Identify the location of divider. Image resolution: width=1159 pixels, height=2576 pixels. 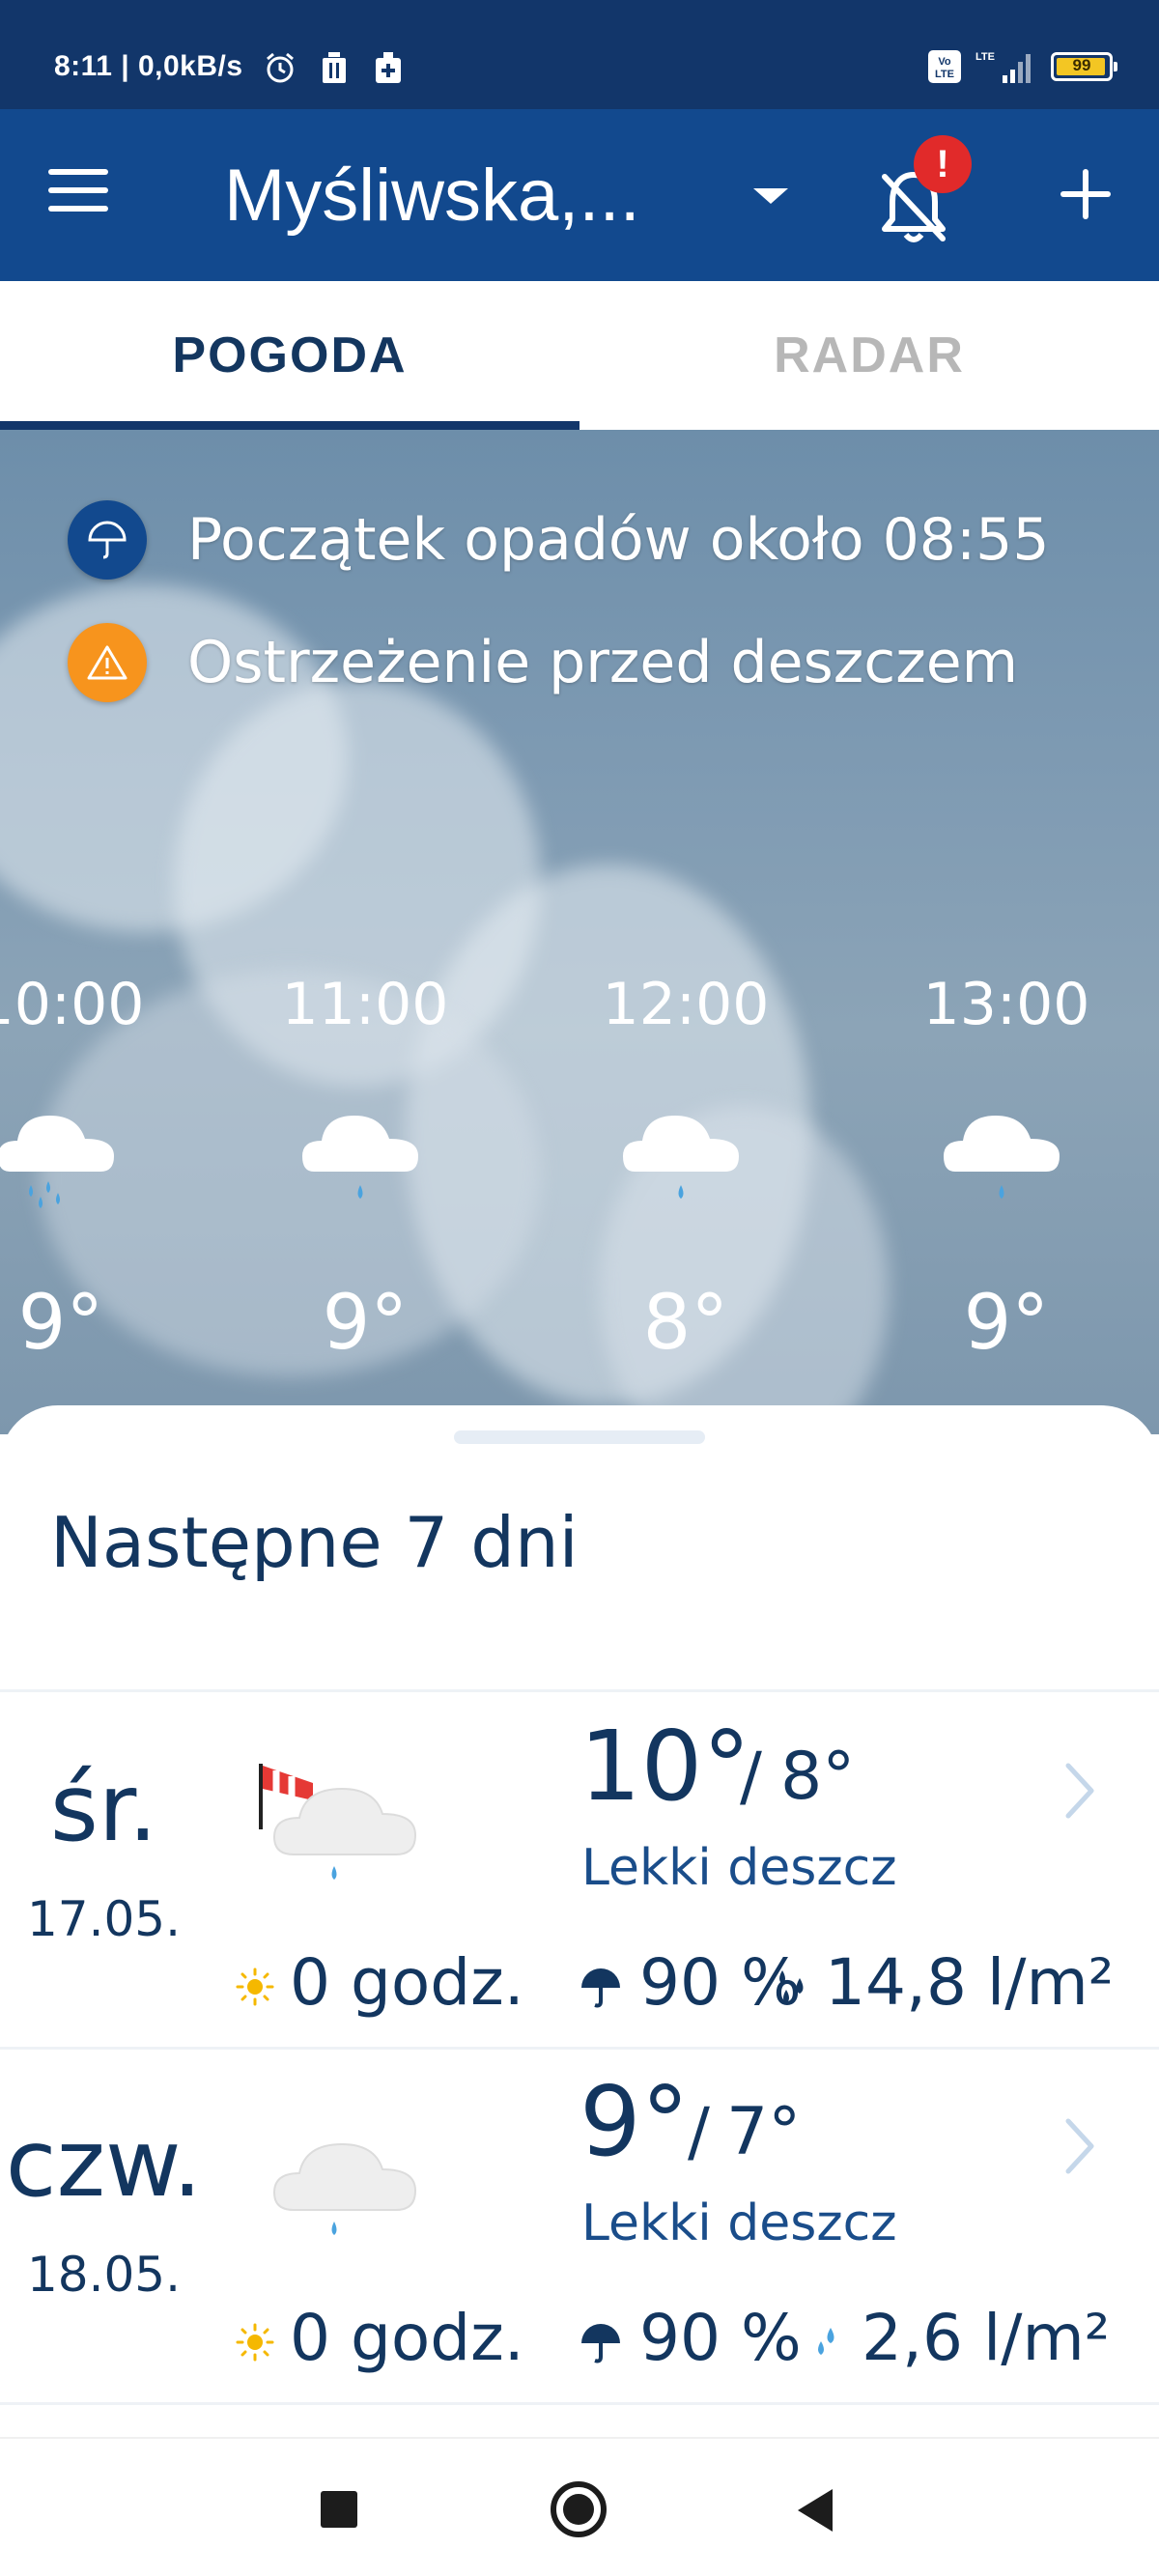
(579, 2403).